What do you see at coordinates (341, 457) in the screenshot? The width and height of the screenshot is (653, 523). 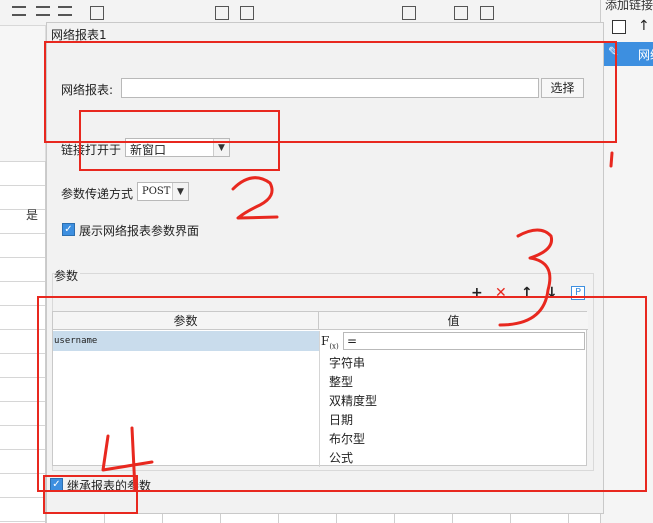 I see `type-option-formula: 公式` at bounding box center [341, 457].